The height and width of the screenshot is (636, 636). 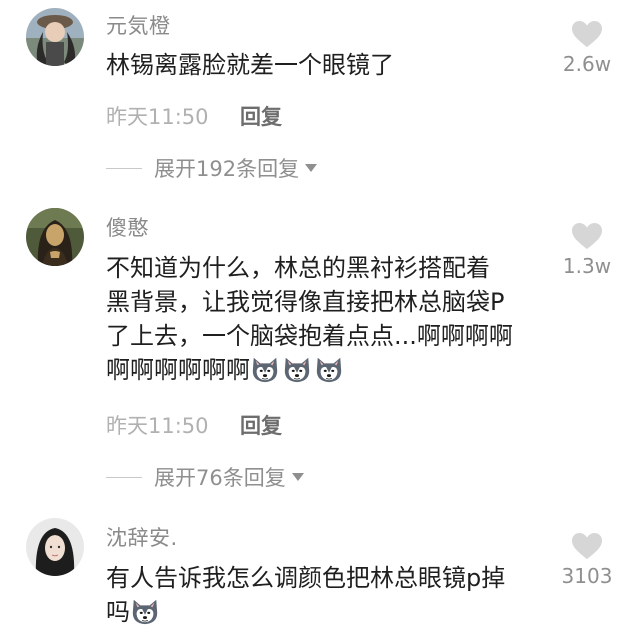 I want to click on expand-replies-button: 展开192条回复, so click(x=212, y=168).